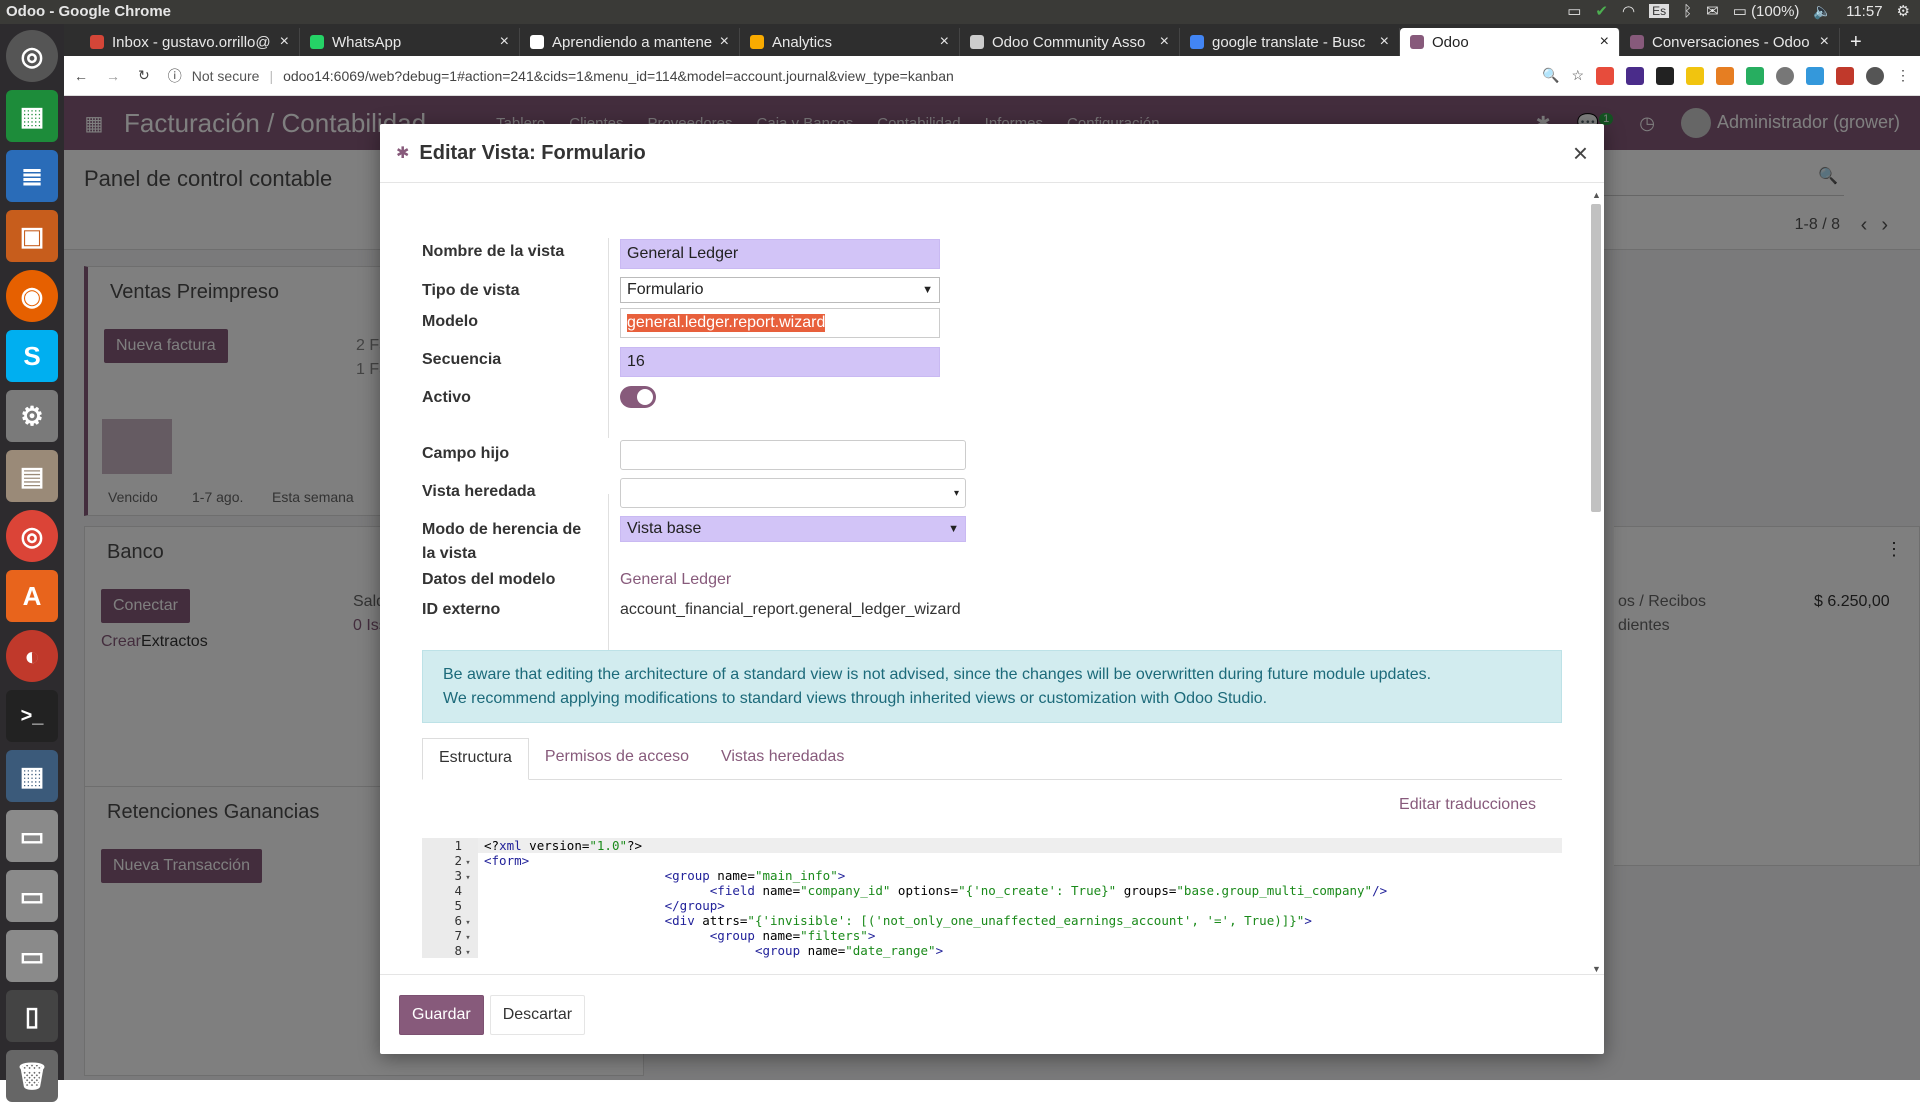 The height and width of the screenshot is (1102, 1920). I want to click on scroll-down-icon: ▼, so click(1596, 969).